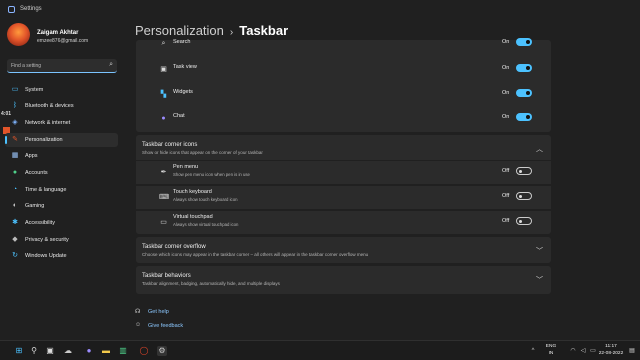  I want to click on gamepad-icon: ◐, so click(15, 205).